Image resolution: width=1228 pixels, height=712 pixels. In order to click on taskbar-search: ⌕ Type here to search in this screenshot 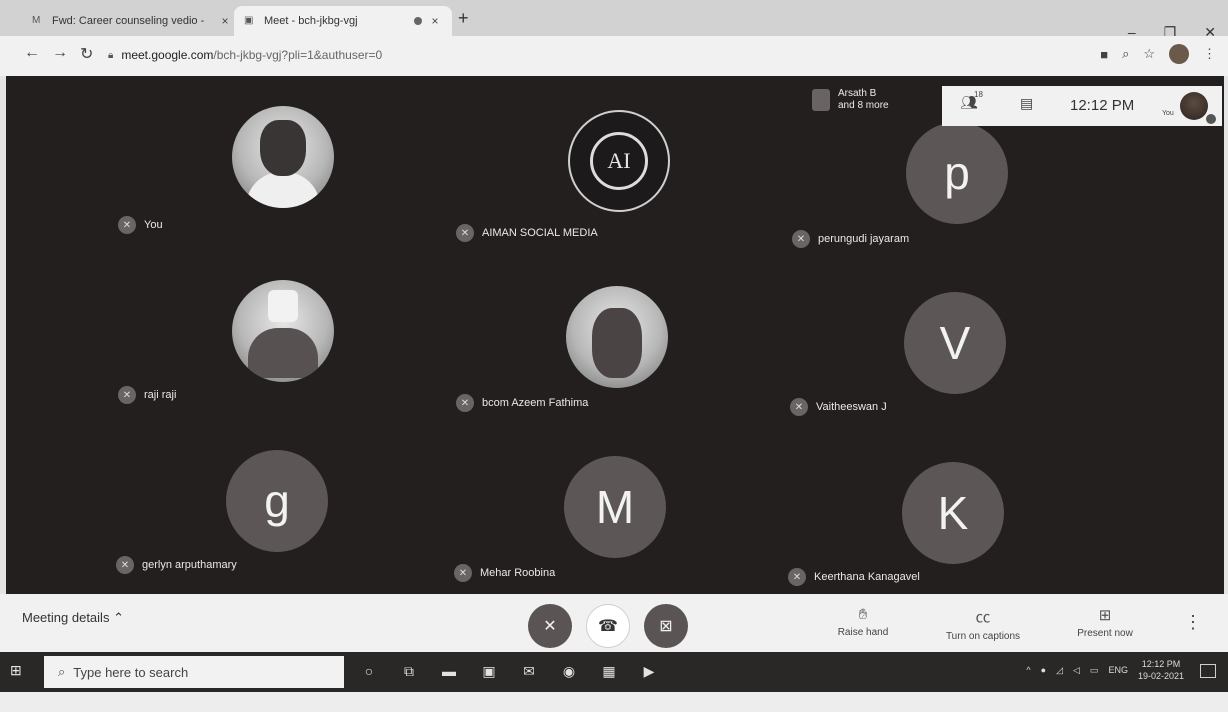, I will do `click(194, 672)`.